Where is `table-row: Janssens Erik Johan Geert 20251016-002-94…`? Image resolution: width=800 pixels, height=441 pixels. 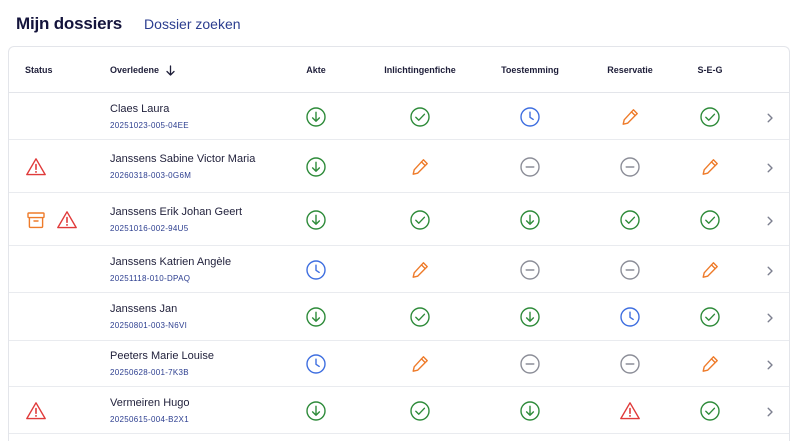
table-row: Janssens Erik Johan Geert 20251016-002-94… is located at coordinates (399, 219).